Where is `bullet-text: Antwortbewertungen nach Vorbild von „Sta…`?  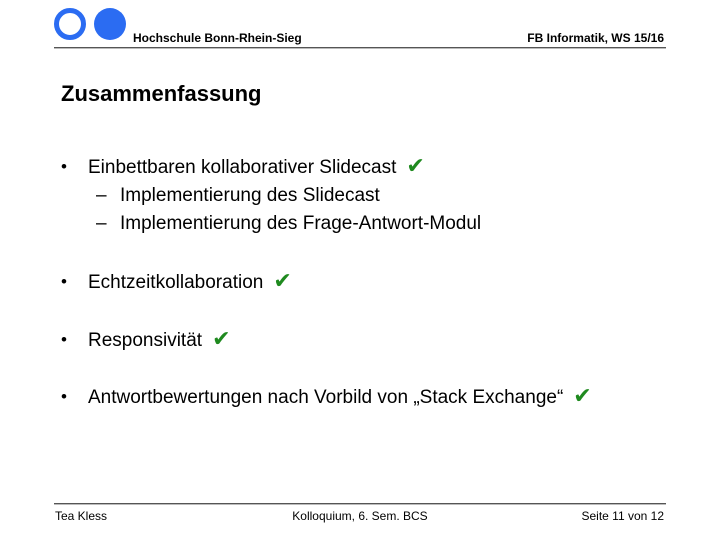 bullet-text: Antwortbewertungen nach Vorbild von „Sta… is located at coordinates (340, 397).